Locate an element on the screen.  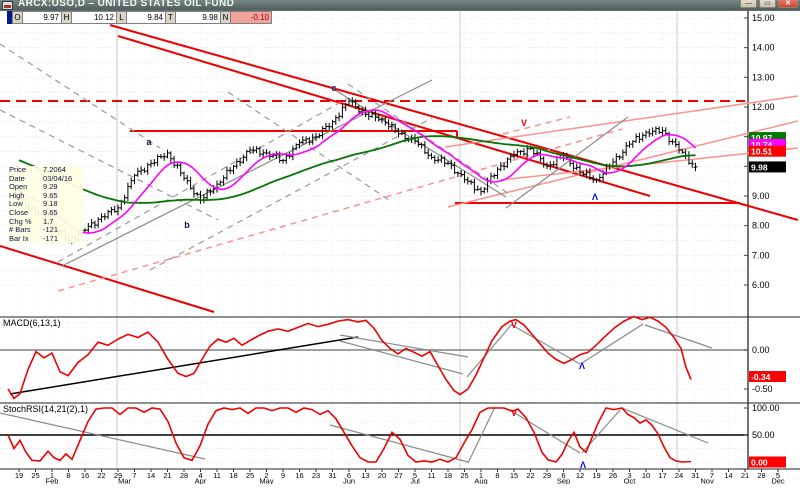
svg-text: Apr is located at coordinates (201, 481).